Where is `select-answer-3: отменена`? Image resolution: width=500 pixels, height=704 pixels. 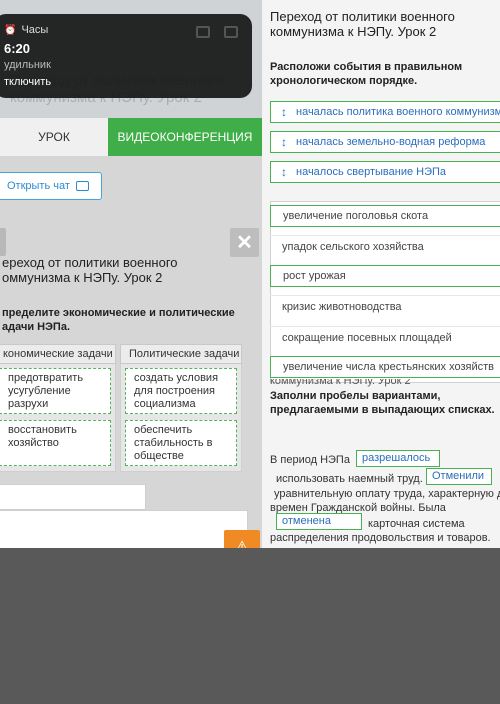 select-answer-3: отменена is located at coordinates (319, 521).